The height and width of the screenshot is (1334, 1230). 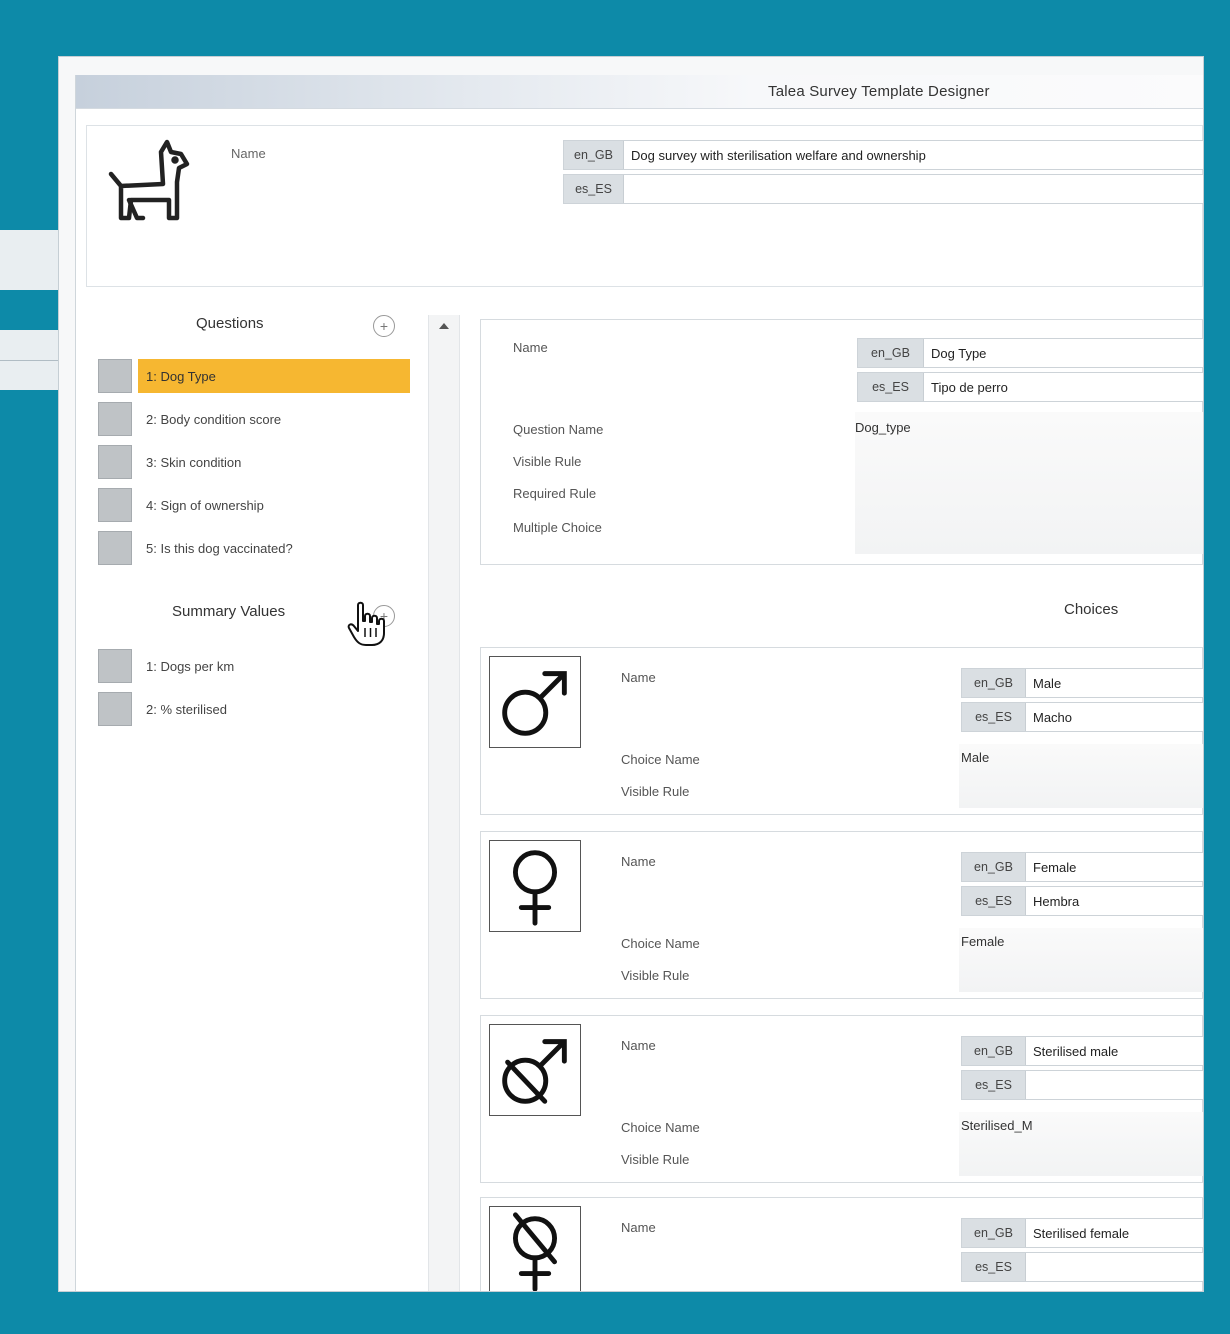 What do you see at coordinates (558, 429) in the screenshot?
I see `question-code-label: Question Name` at bounding box center [558, 429].